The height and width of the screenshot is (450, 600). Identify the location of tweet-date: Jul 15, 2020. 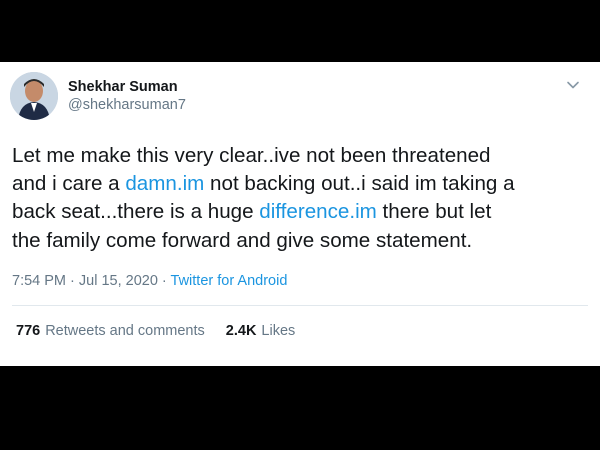
(118, 281).